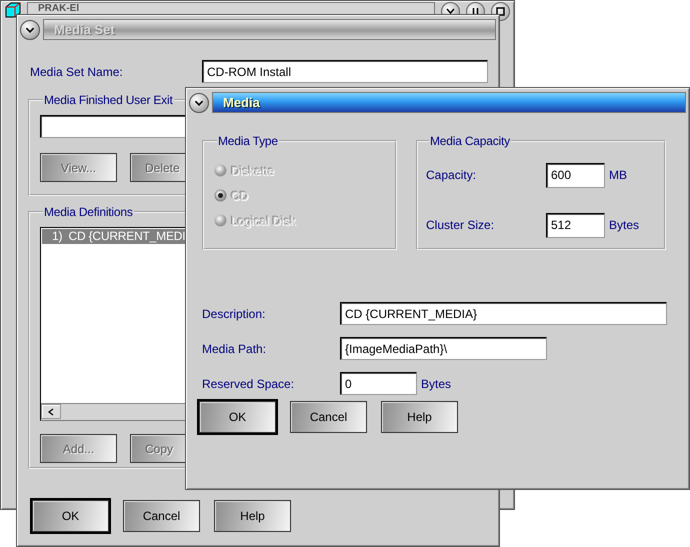  What do you see at coordinates (475, 11) in the screenshot?
I see `pause-icon` at bounding box center [475, 11].